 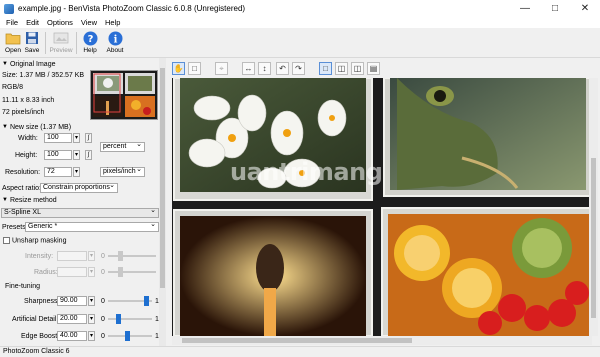 What do you see at coordinates (32, 22) in the screenshot?
I see `menu-edit: Edit` at bounding box center [32, 22].